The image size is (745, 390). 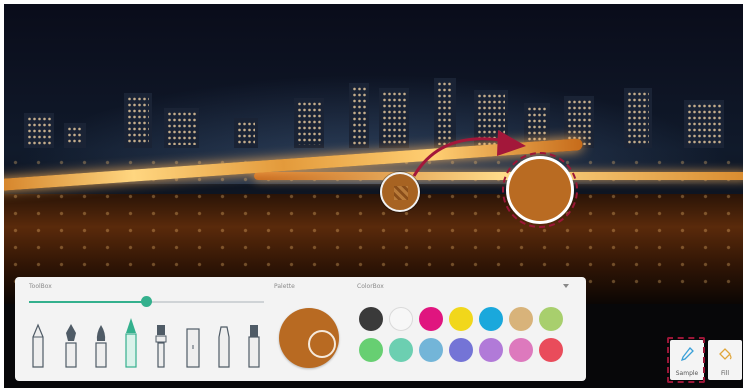 What do you see at coordinates (566, 286) in the screenshot?
I see `chevron-down-icon` at bounding box center [566, 286].